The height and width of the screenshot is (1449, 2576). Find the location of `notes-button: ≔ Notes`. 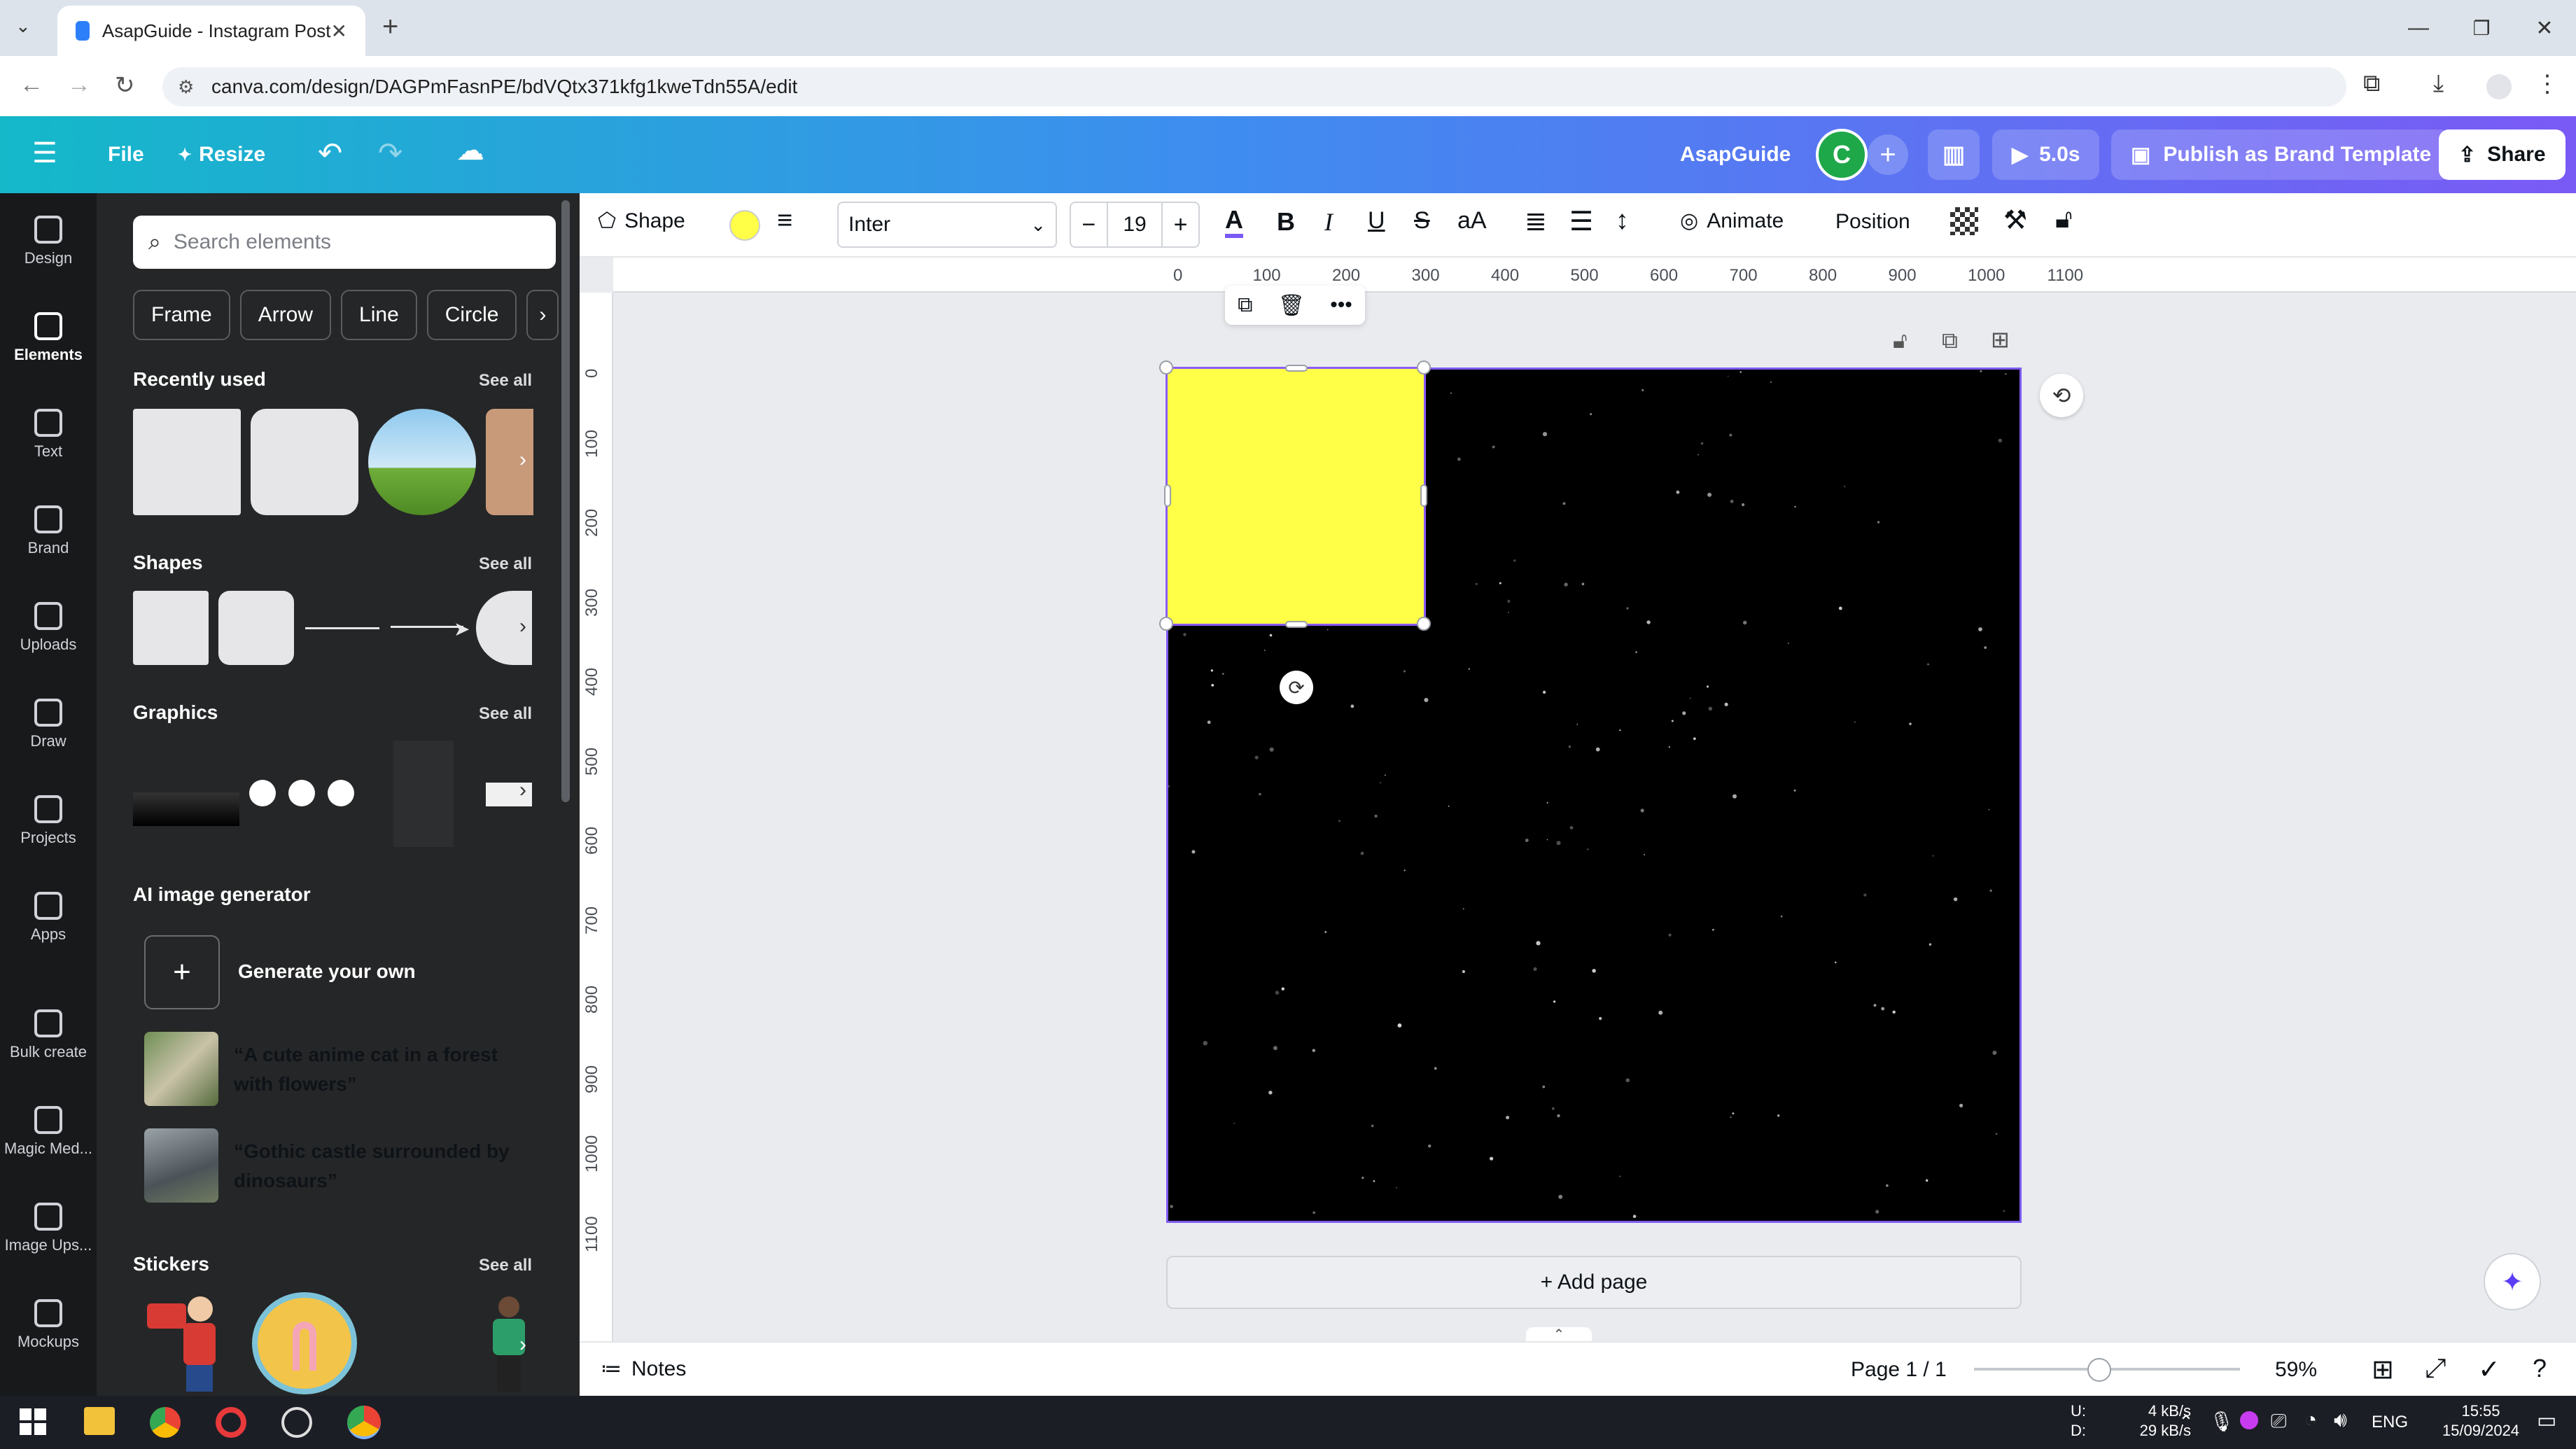

notes-button: ≔ Notes is located at coordinates (643, 1369).